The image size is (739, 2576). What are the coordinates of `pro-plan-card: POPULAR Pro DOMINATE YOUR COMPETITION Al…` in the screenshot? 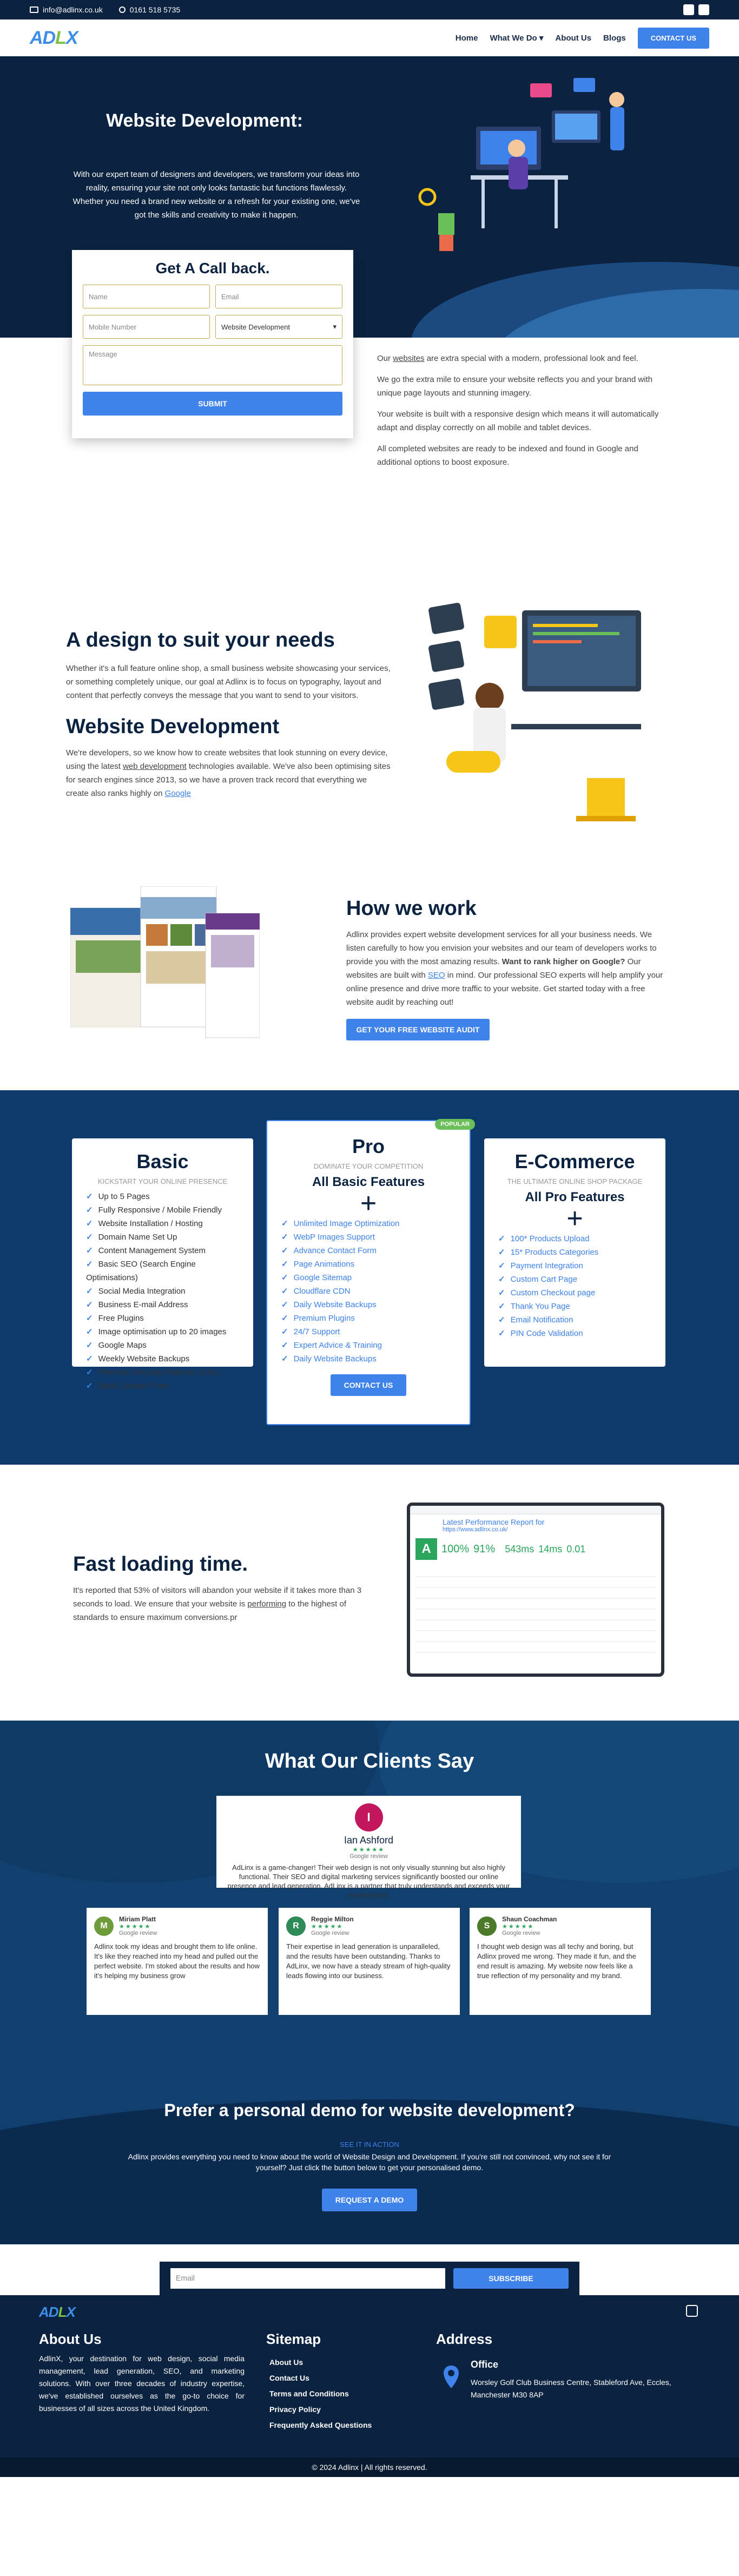 It's located at (371, 1272).